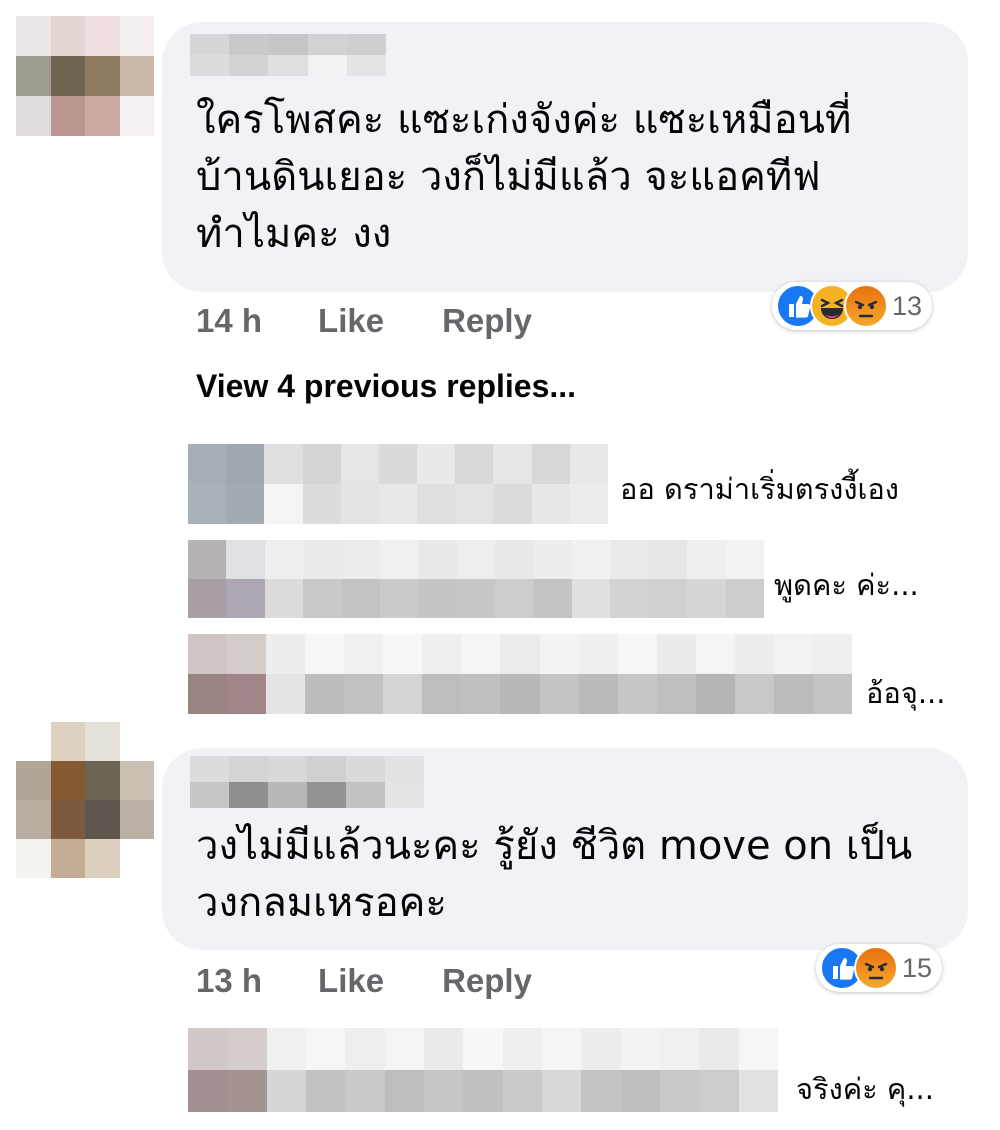  Describe the element at coordinates (907, 305) in the screenshot. I see `reaction-count: 13` at that location.